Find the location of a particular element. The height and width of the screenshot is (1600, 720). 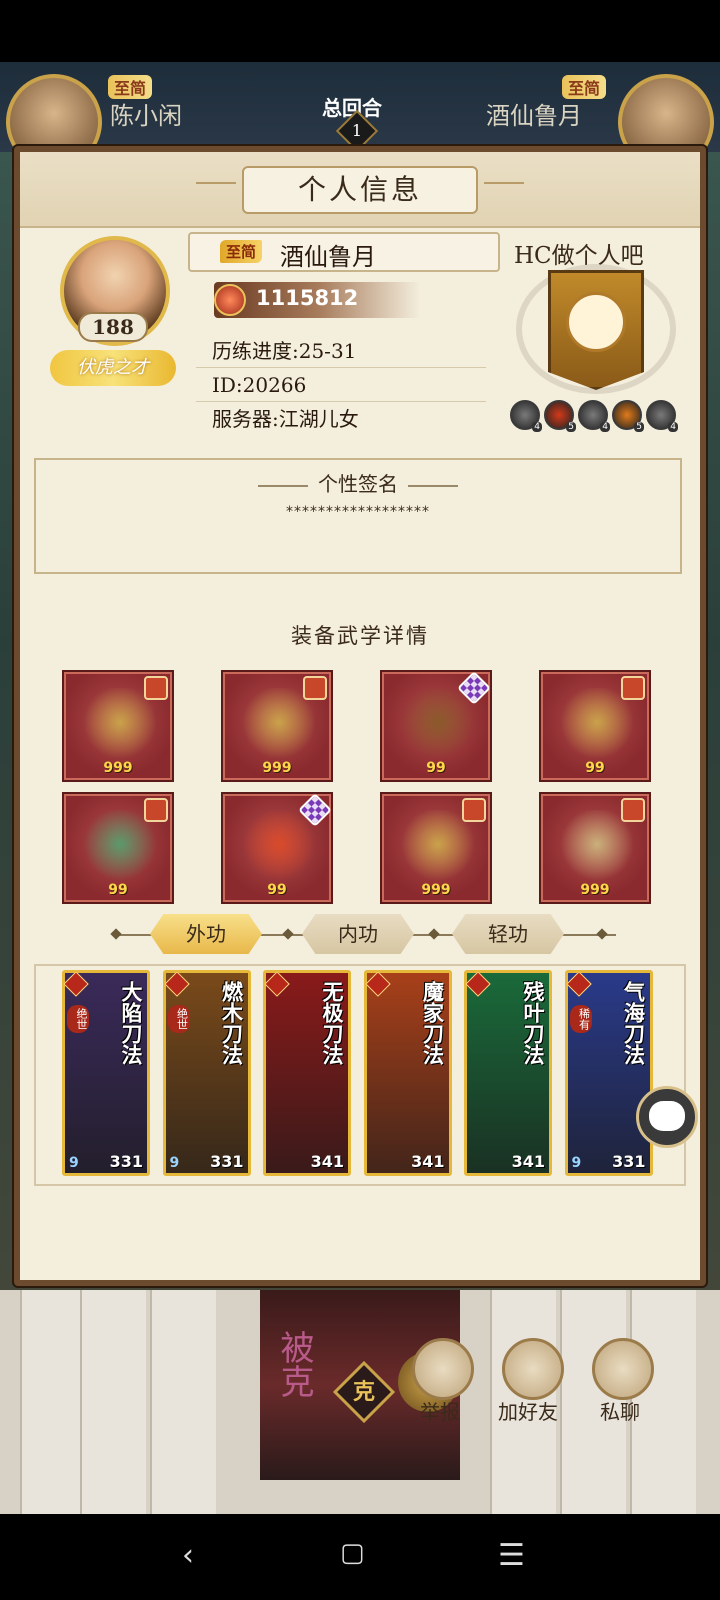

hair-ornament-icon is located at coordinates (279, 848).